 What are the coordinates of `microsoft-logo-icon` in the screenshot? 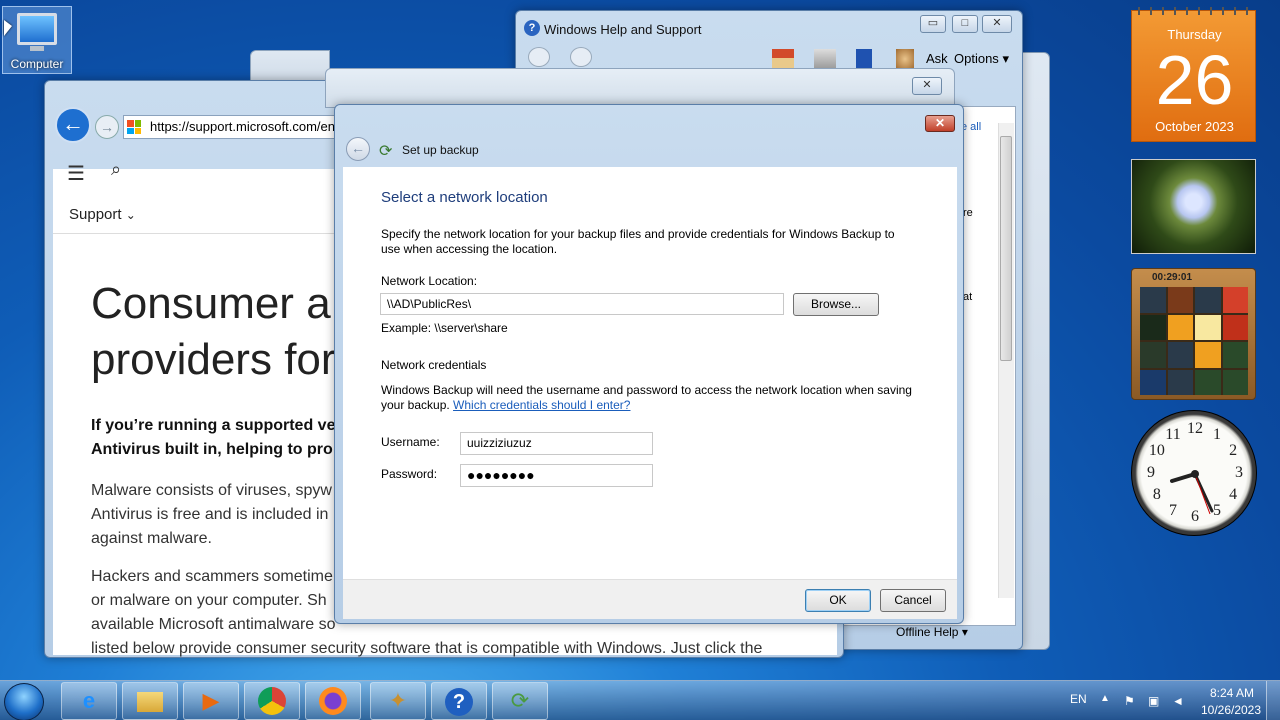 It's located at (134, 127).